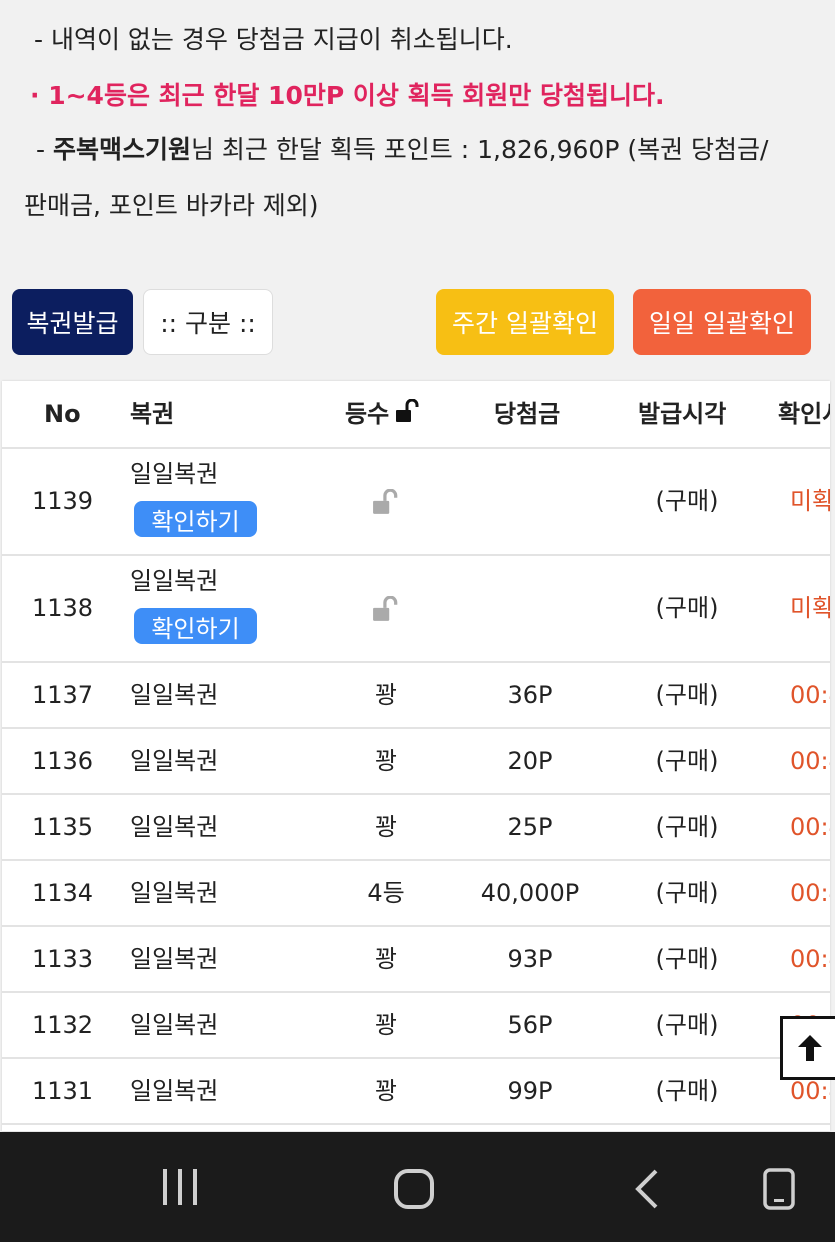 Image resolution: width=835 pixels, height=1242 pixels. What do you see at coordinates (682, 414) in the screenshot?
I see `header-issue-time: 발급시각` at bounding box center [682, 414].